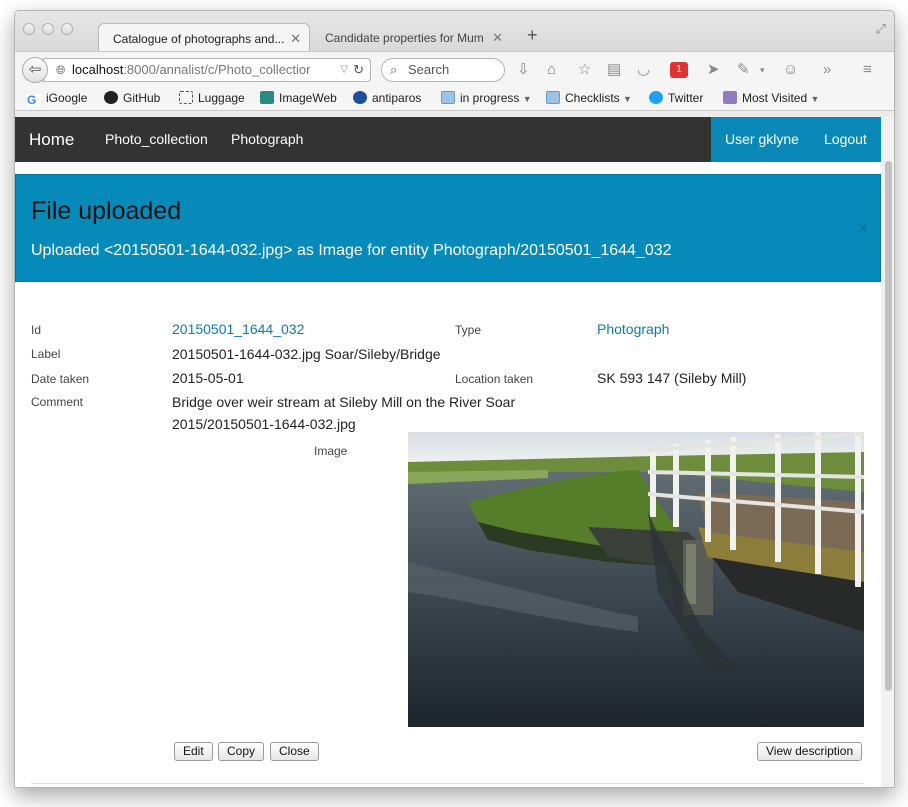  What do you see at coordinates (863, 229) in the screenshot?
I see `close-icon: ×` at bounding box center [863, 229].